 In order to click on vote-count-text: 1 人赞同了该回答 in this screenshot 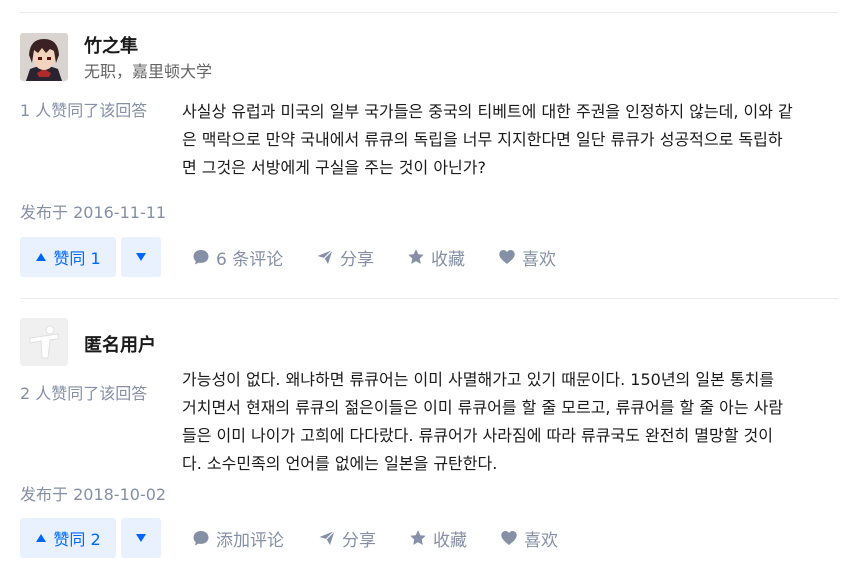, I will do `click(84, 110)`.